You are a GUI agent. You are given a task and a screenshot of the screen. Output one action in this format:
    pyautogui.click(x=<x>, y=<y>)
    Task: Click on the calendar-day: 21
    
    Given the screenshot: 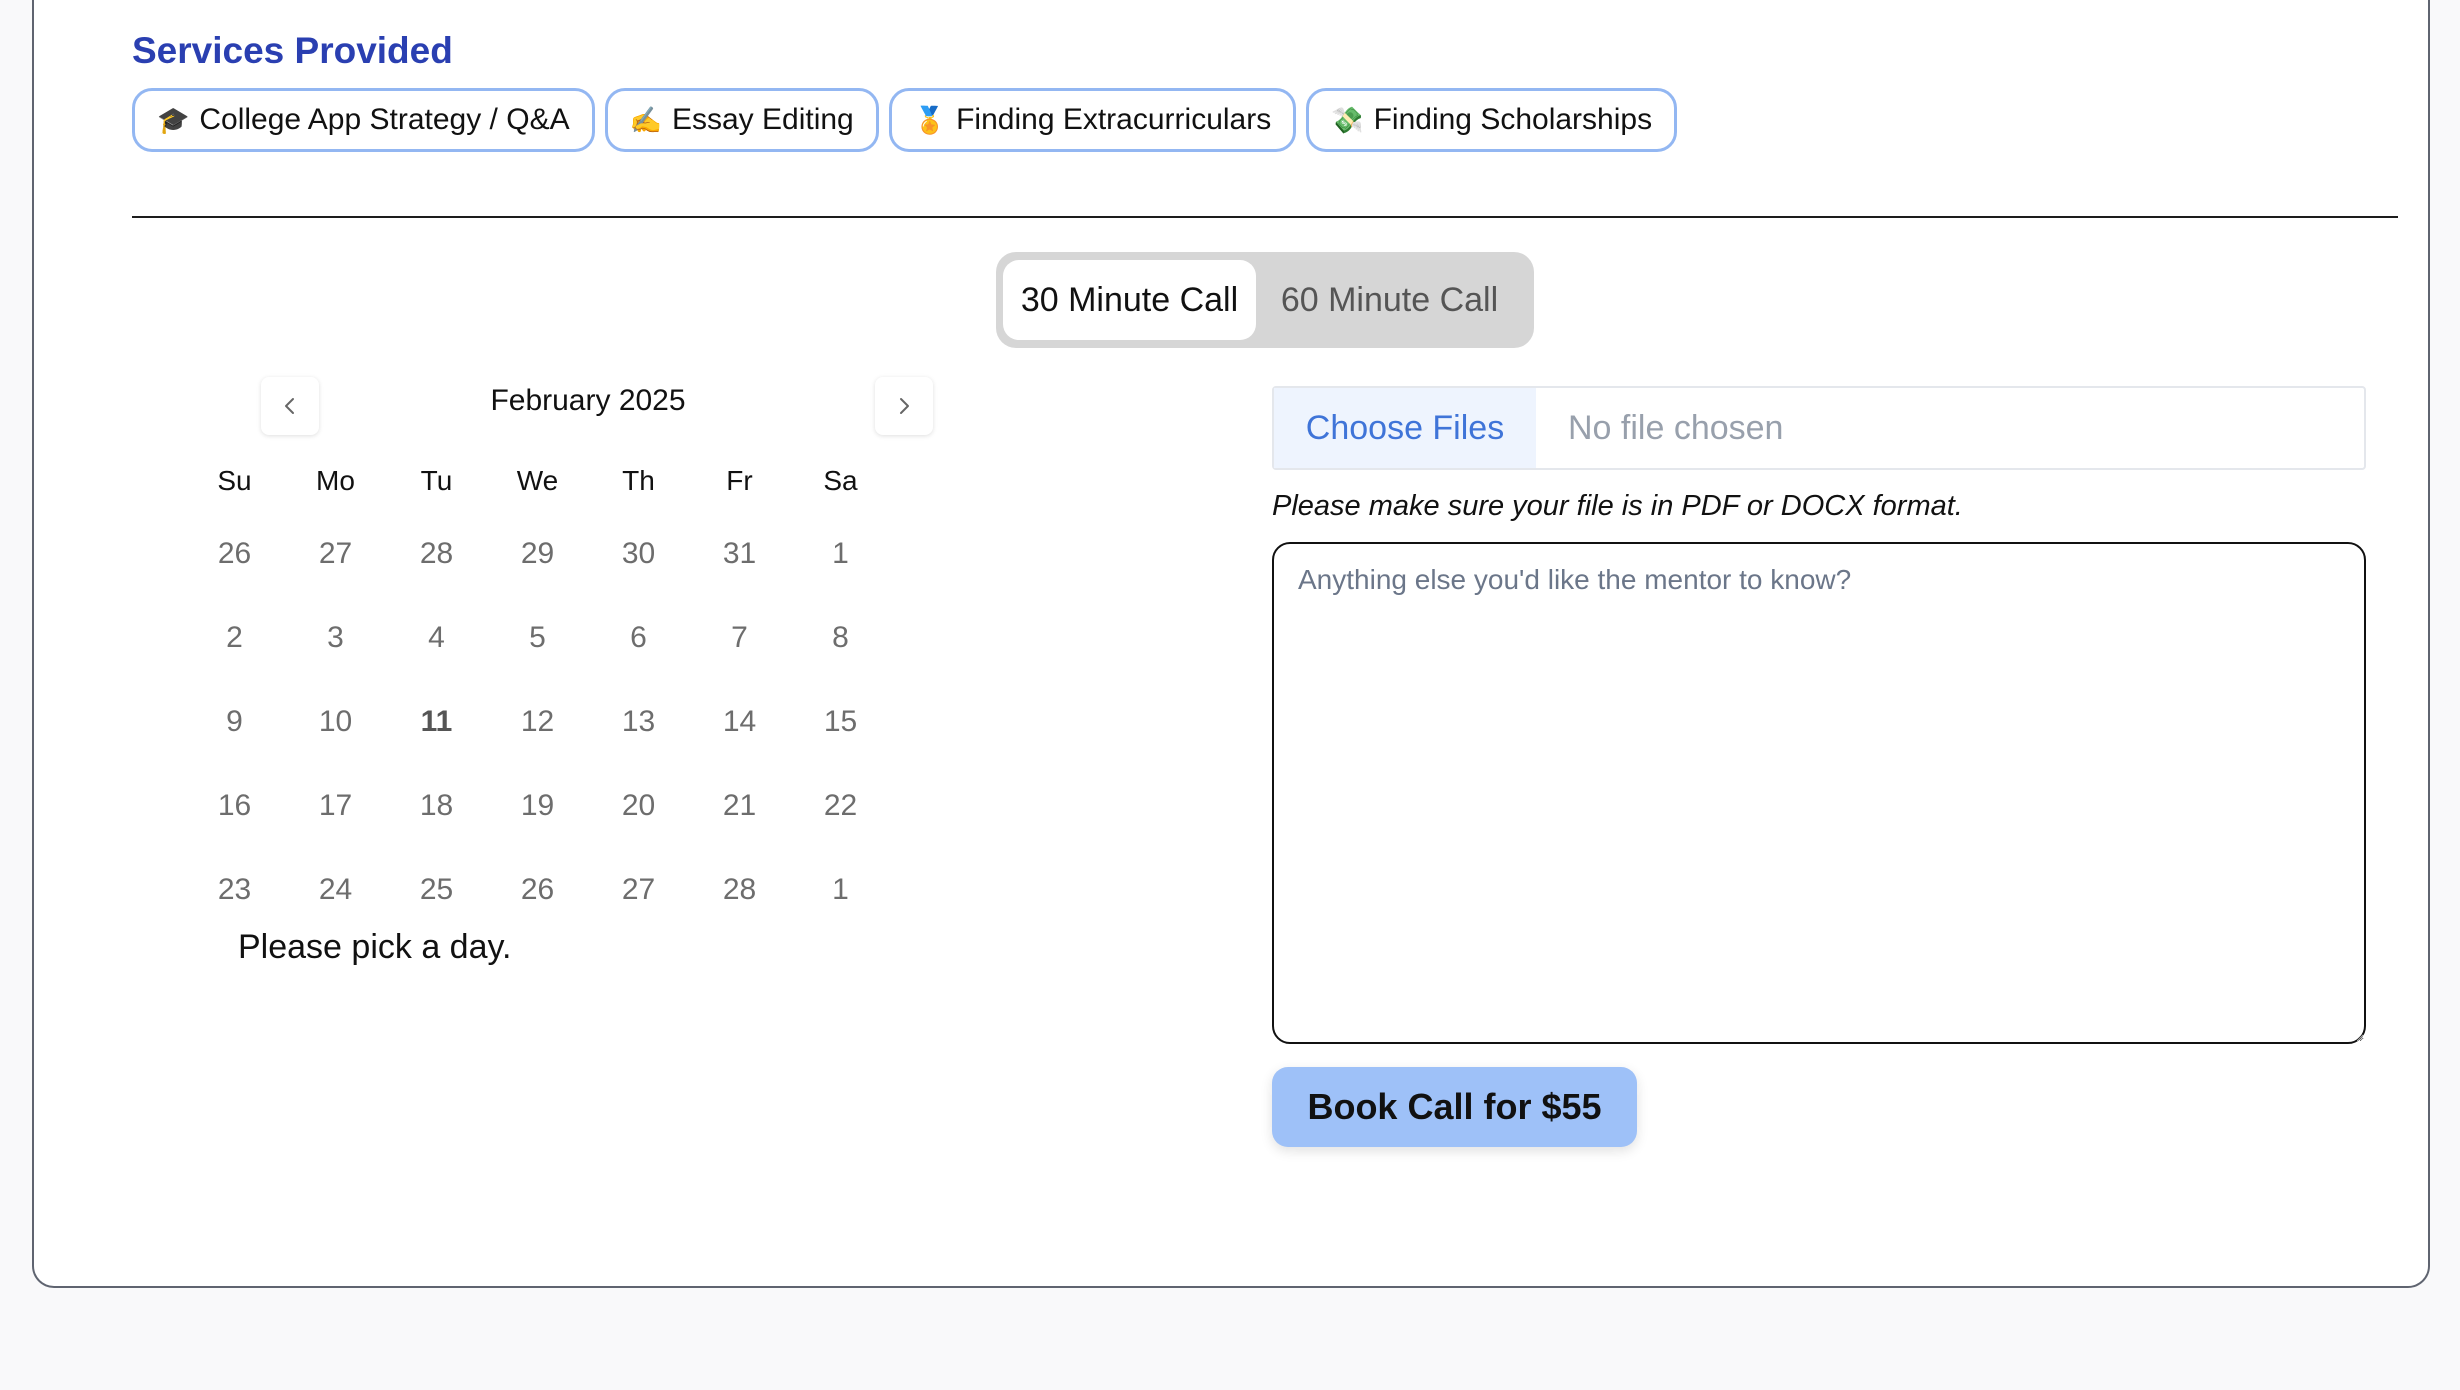 What is the action you would take?
    pyautogui.click(x=739, y=806)
    